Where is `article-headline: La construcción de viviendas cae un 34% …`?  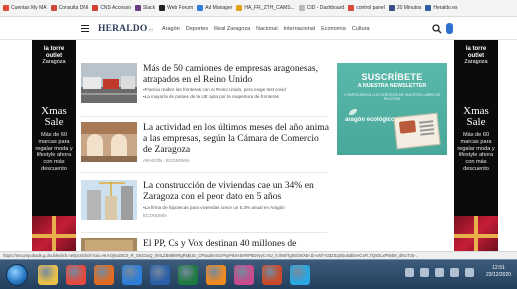 article-headline: La construcción de viviendas cae un 34% … is located at coordinates (236, 191).